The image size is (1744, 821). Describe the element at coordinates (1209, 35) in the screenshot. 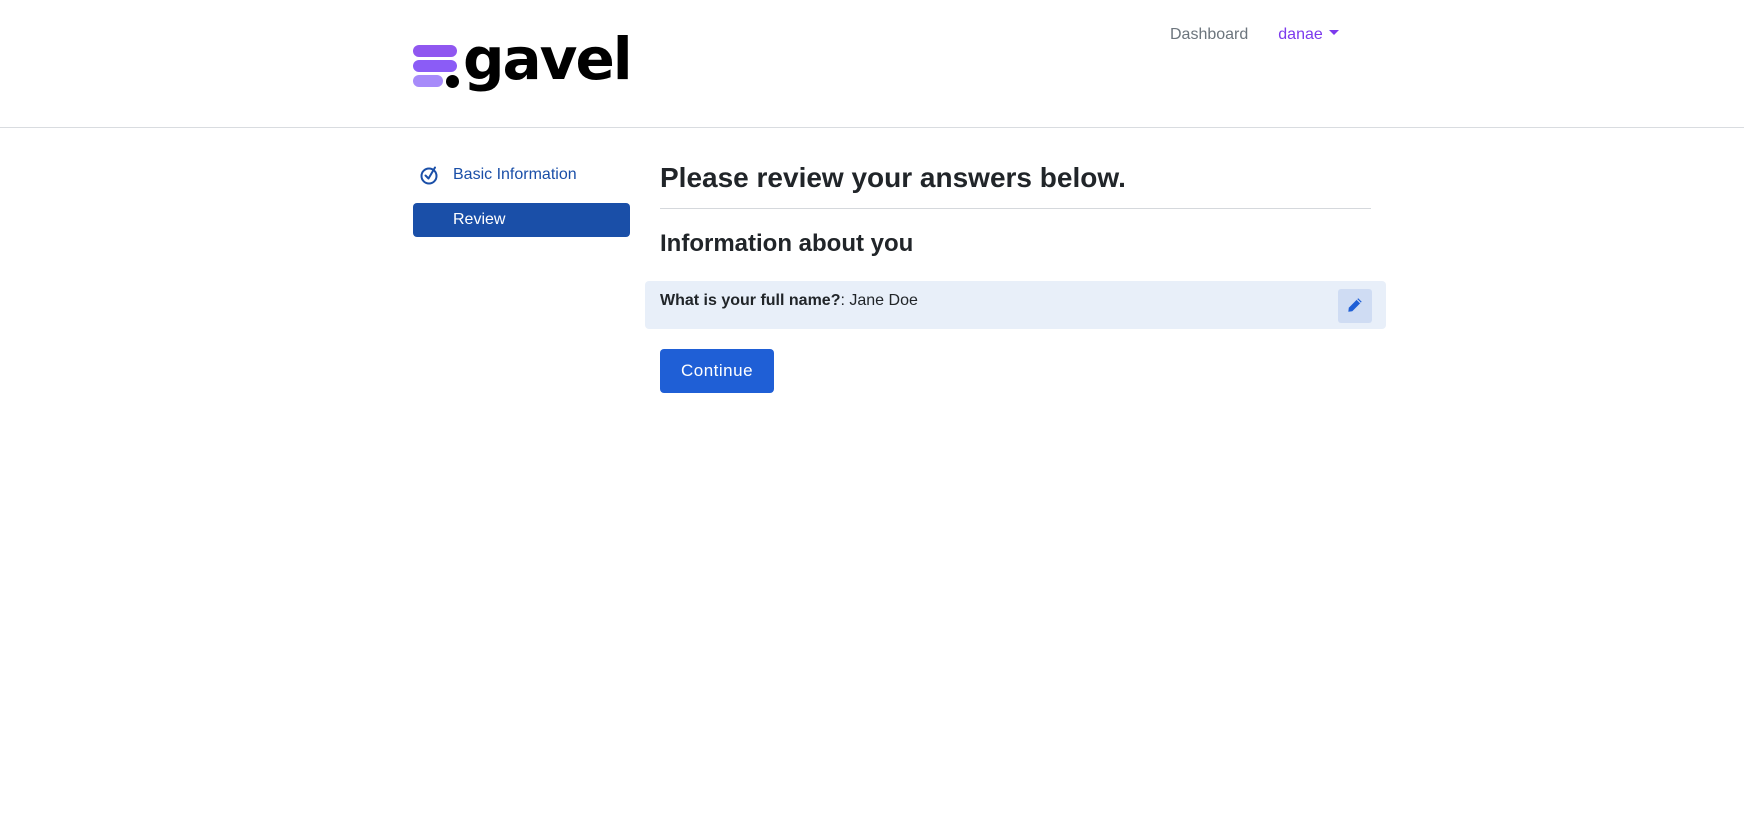

I see `dashboard-link: Dashboard` at that location.